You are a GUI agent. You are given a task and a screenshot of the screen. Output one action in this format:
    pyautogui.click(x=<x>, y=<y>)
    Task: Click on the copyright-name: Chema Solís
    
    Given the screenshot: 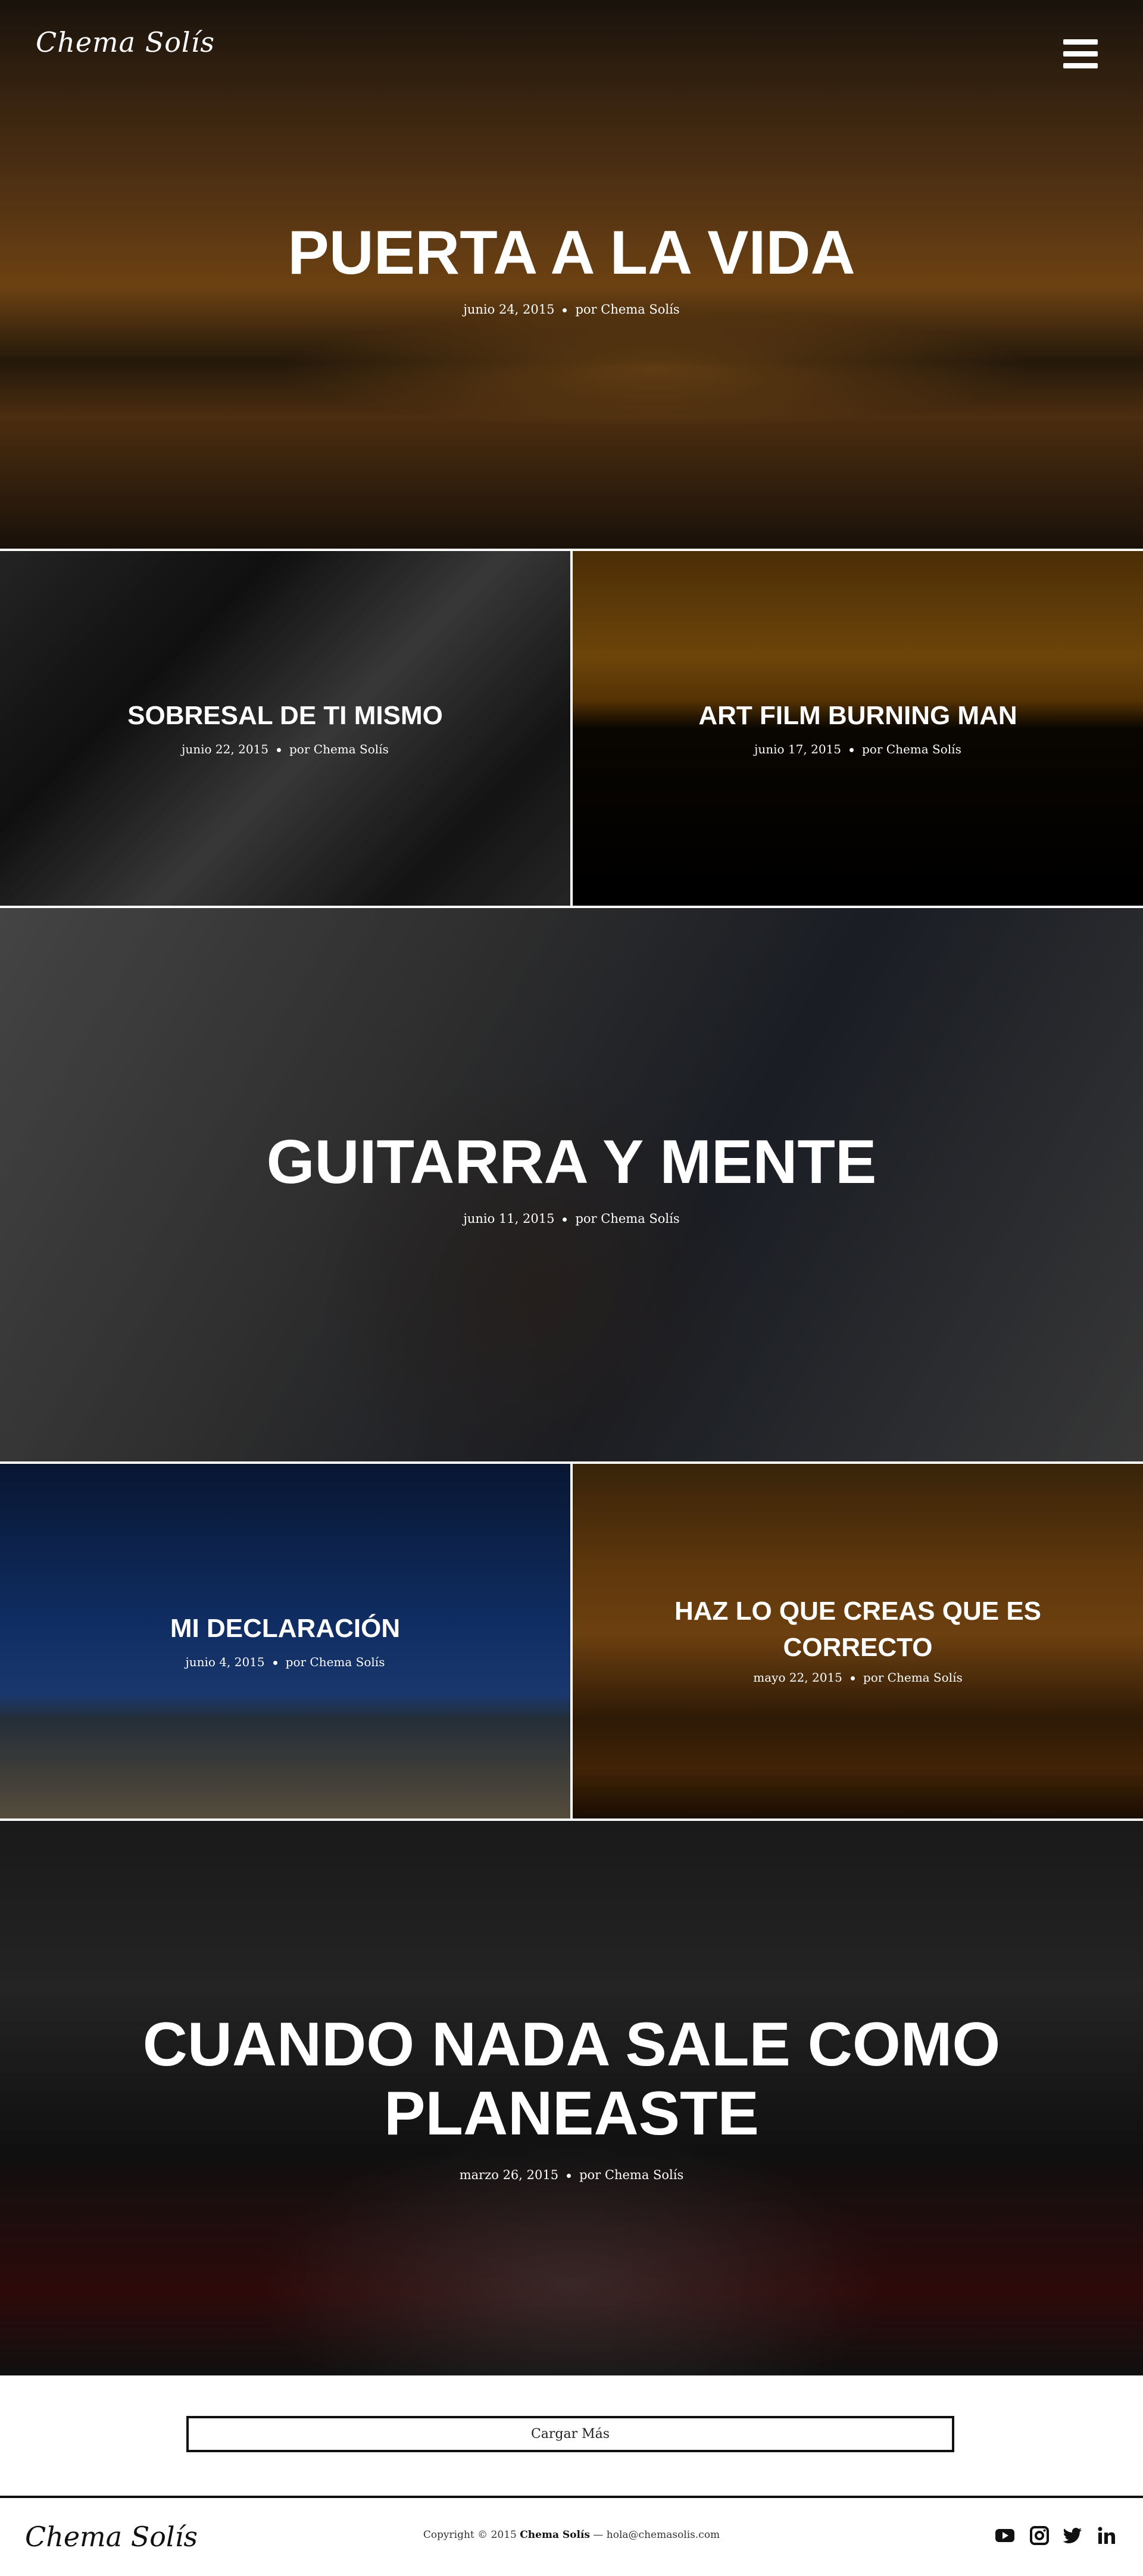 What is the action you would take?
    pyautogui.click(x=555, y=2535)
    